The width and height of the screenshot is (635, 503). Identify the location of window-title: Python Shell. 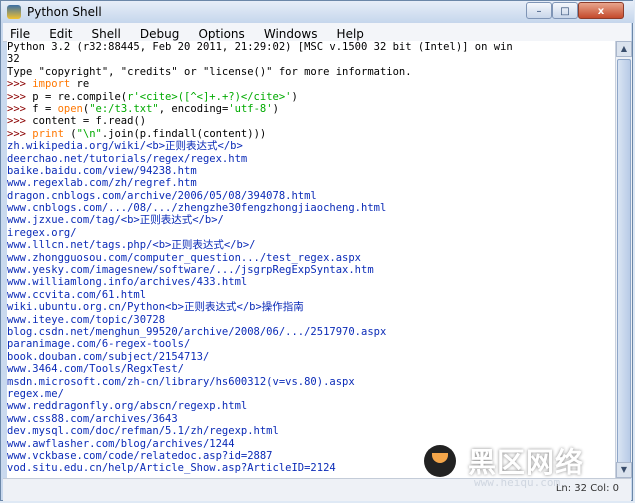
(64, 12).